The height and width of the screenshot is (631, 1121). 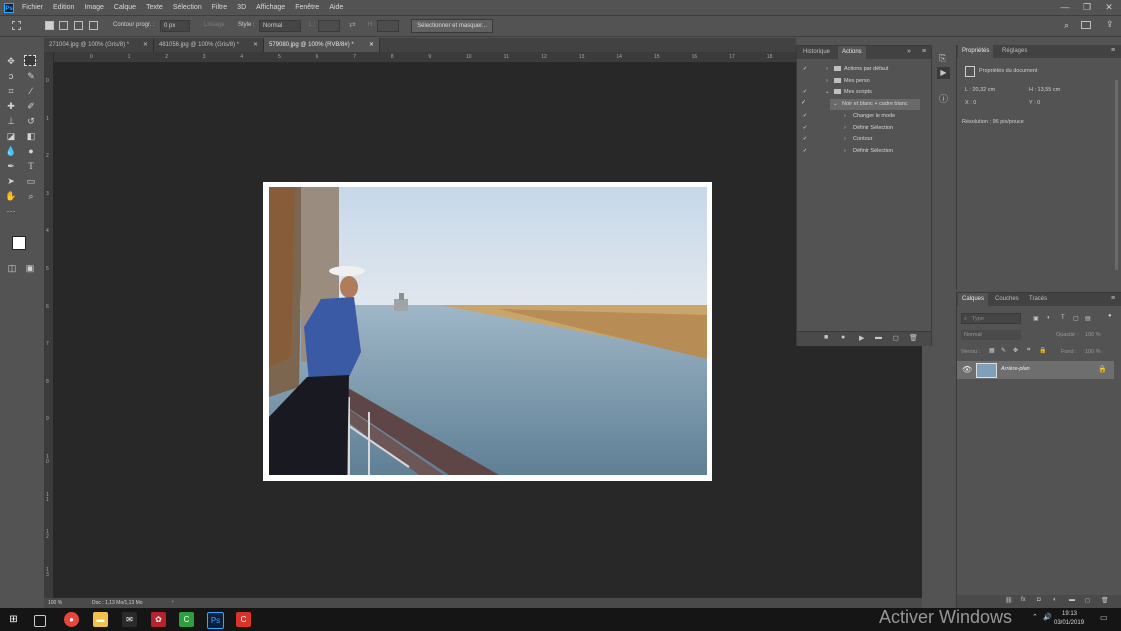 I want to click on menu-aide: Aide, so click(x=336, y=7).